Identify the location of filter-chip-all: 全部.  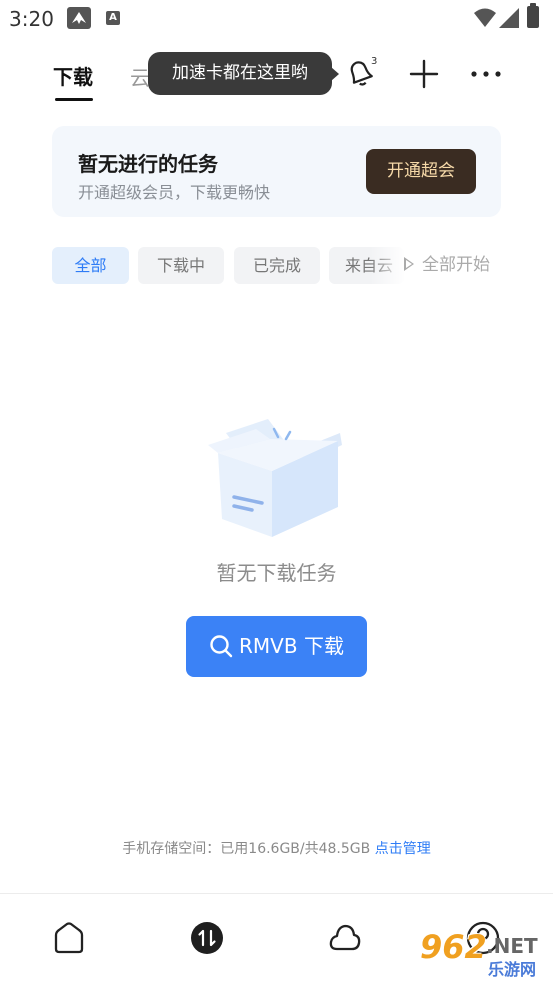
(90, 265).